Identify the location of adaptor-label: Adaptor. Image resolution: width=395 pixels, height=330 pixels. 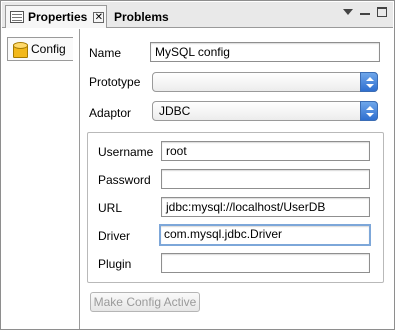
(110, 113).